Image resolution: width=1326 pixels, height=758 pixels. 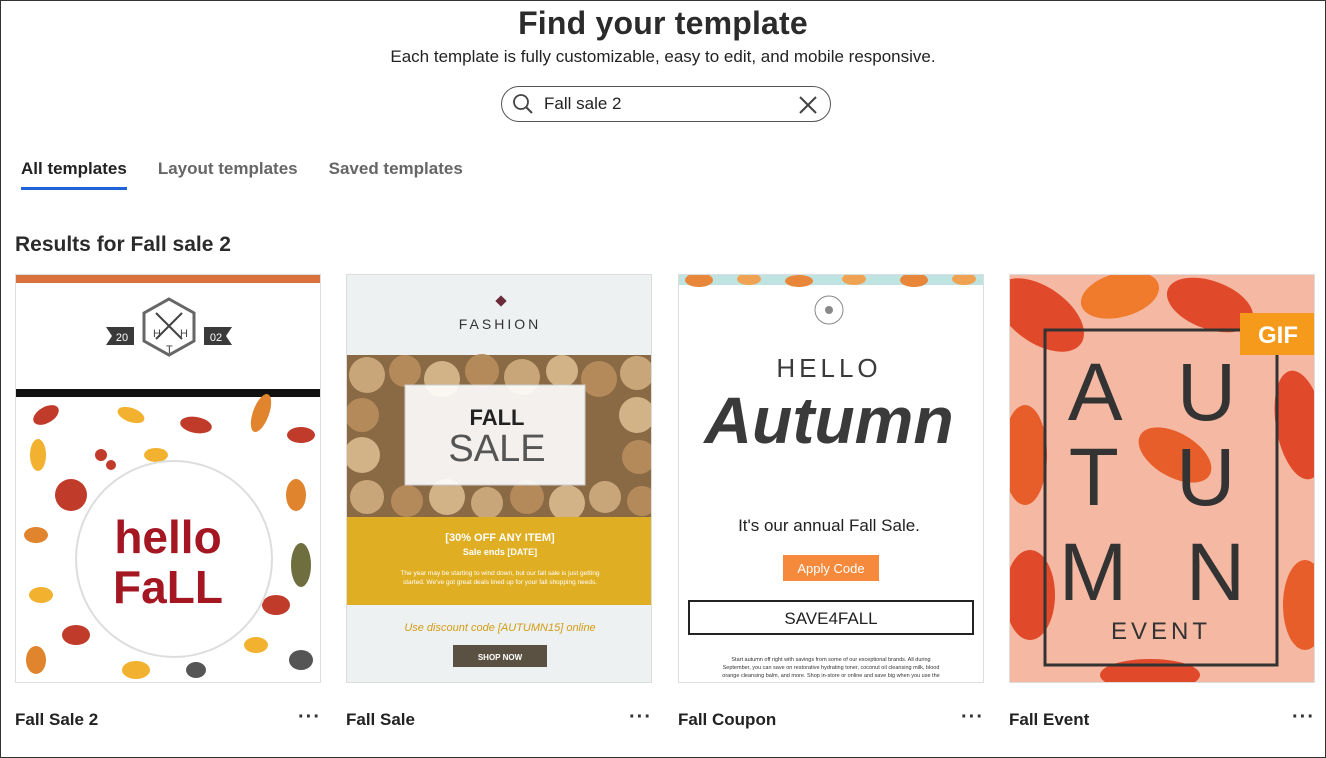 I want to click on autumn-row-1: A U, so click(x=1161, y=392).